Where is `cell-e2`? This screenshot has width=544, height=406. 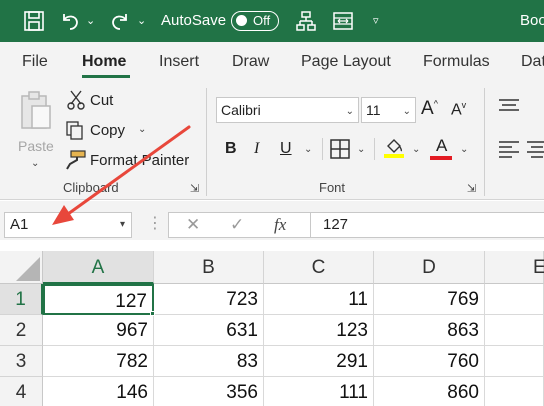
cell-e2 is located at coordinates (514, 330).